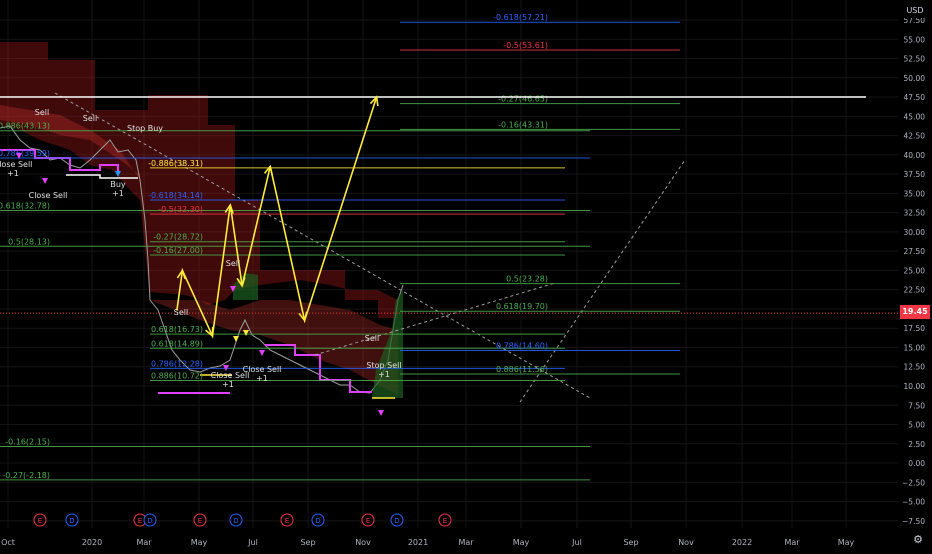 This screenshot has height=554, width=932. I want to click on fib-level-middle-label: -0.5(32.30), so click(180, 209).